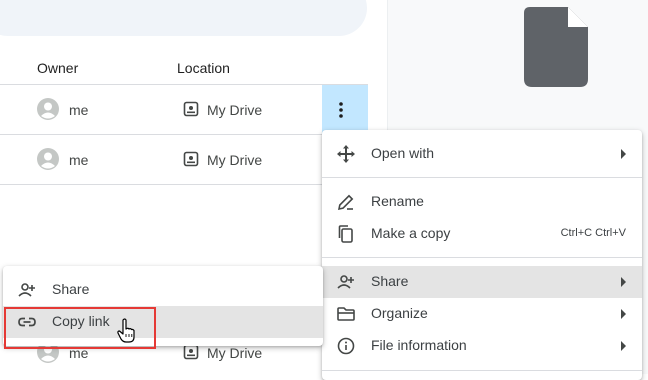  Describe the element at coordinates (403, 153) in the screenshot. I see `menu-item-label: Open with` at that location.